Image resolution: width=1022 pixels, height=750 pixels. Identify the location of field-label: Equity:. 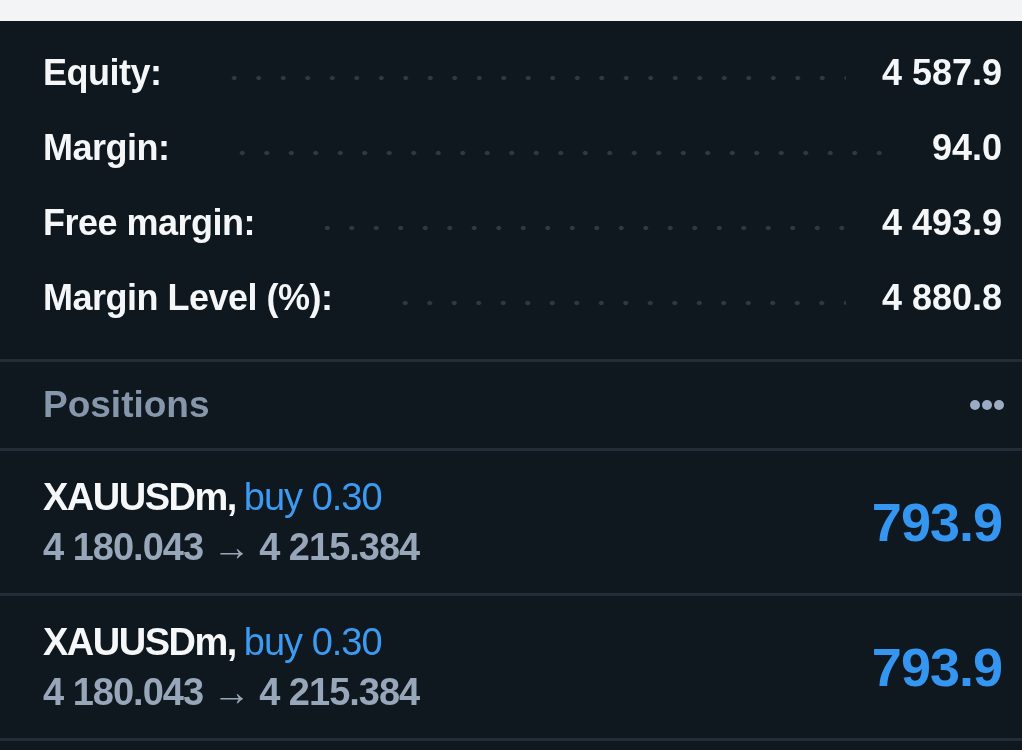
(102, 72).